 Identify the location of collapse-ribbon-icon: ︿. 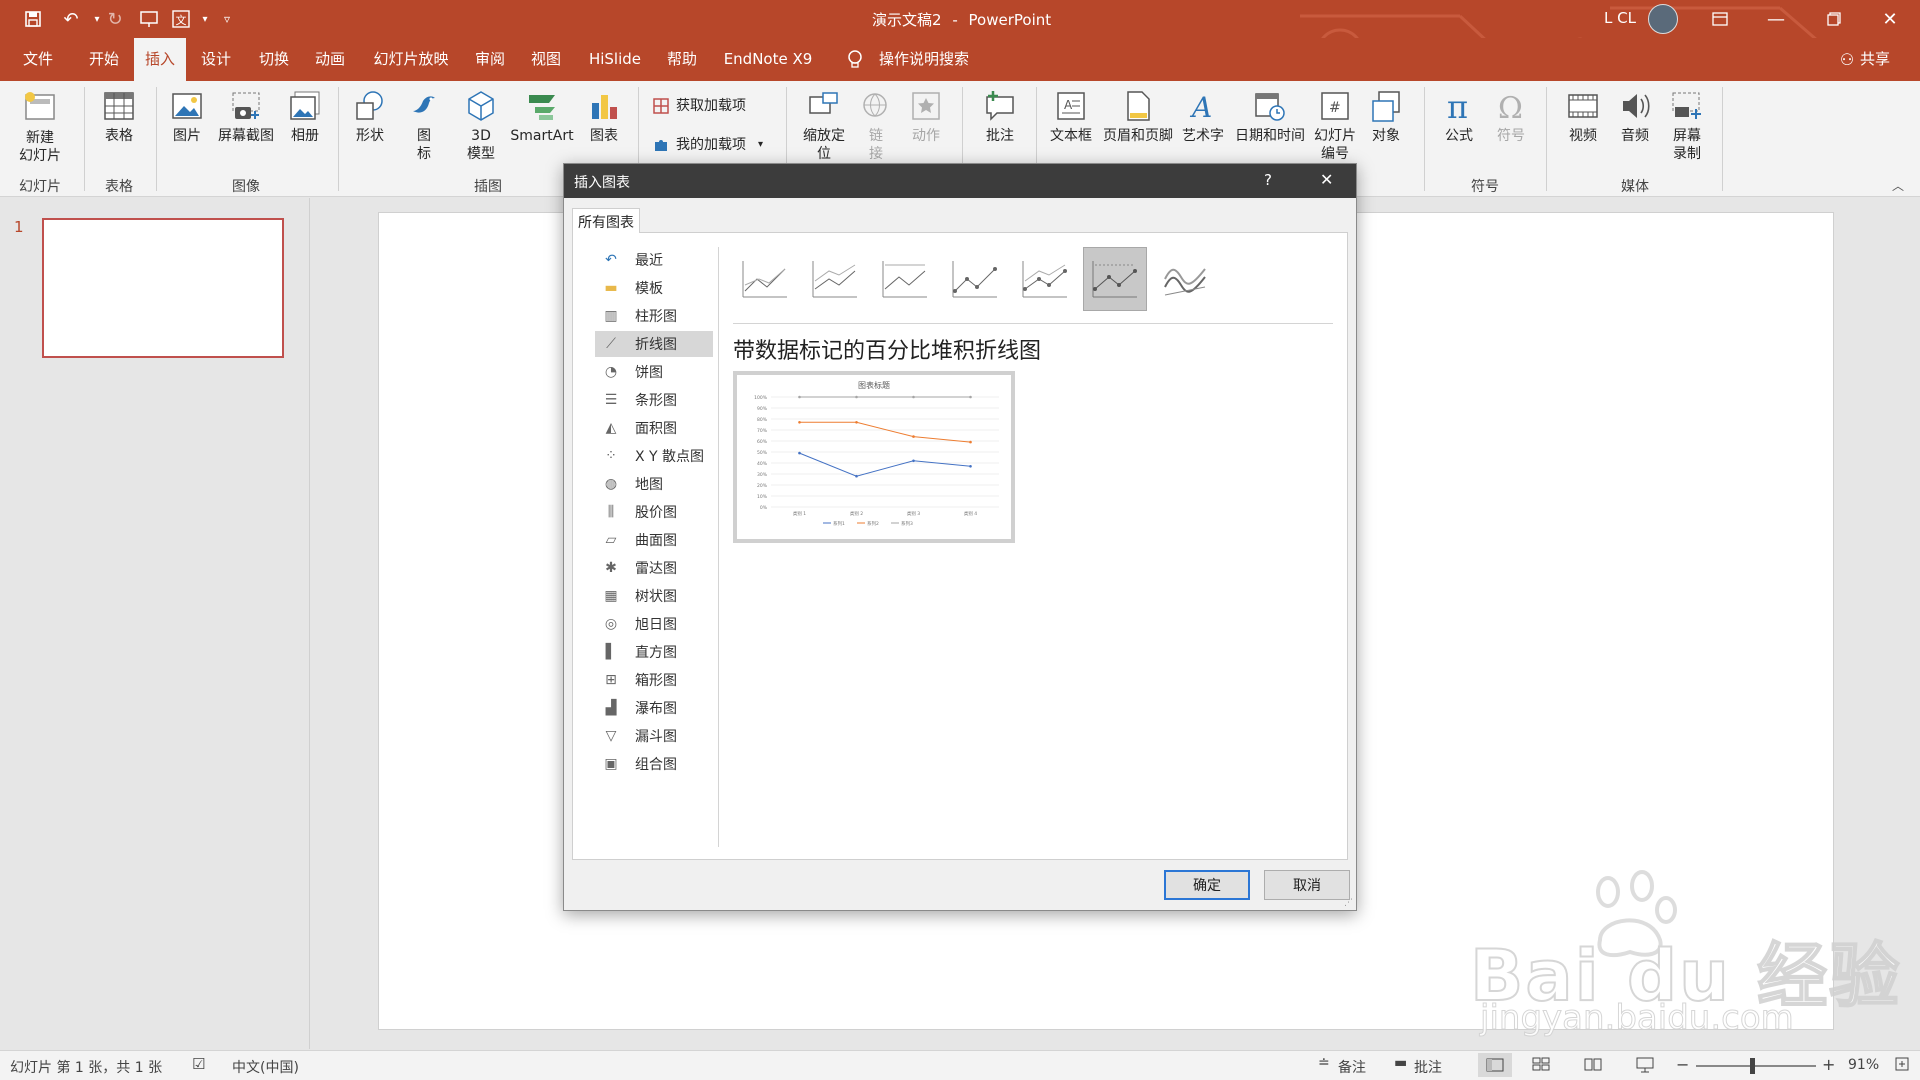
(1898, 185).